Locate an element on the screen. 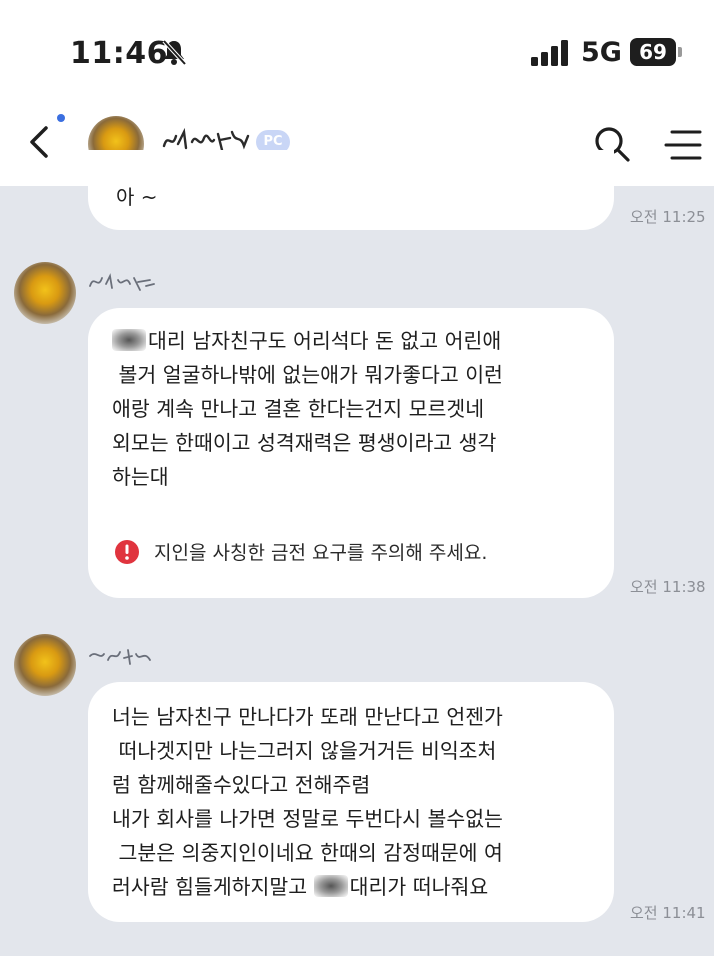  message-line: 내가 회사를 나가면 정말로 두번다시 볼수없는 is located at coordinates (307, 819).